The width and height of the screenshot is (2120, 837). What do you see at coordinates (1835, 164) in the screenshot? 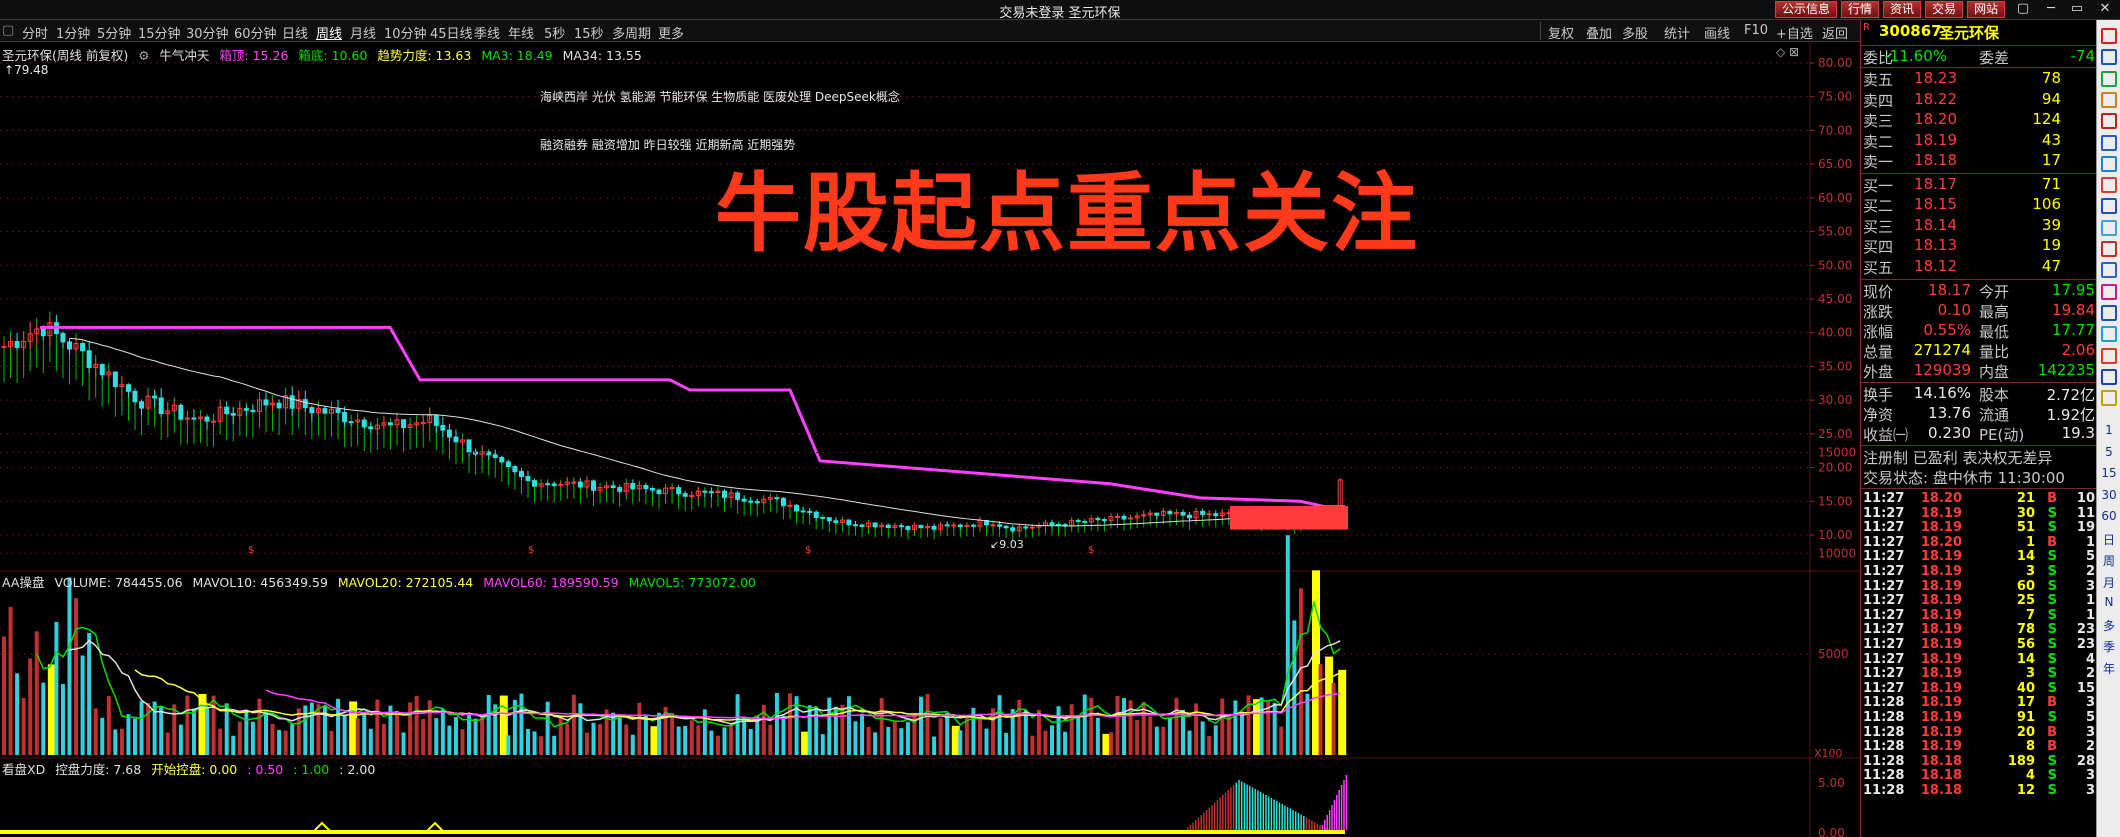
I see `price-axis-label: 65.00` at bounding box center [1835, 164].